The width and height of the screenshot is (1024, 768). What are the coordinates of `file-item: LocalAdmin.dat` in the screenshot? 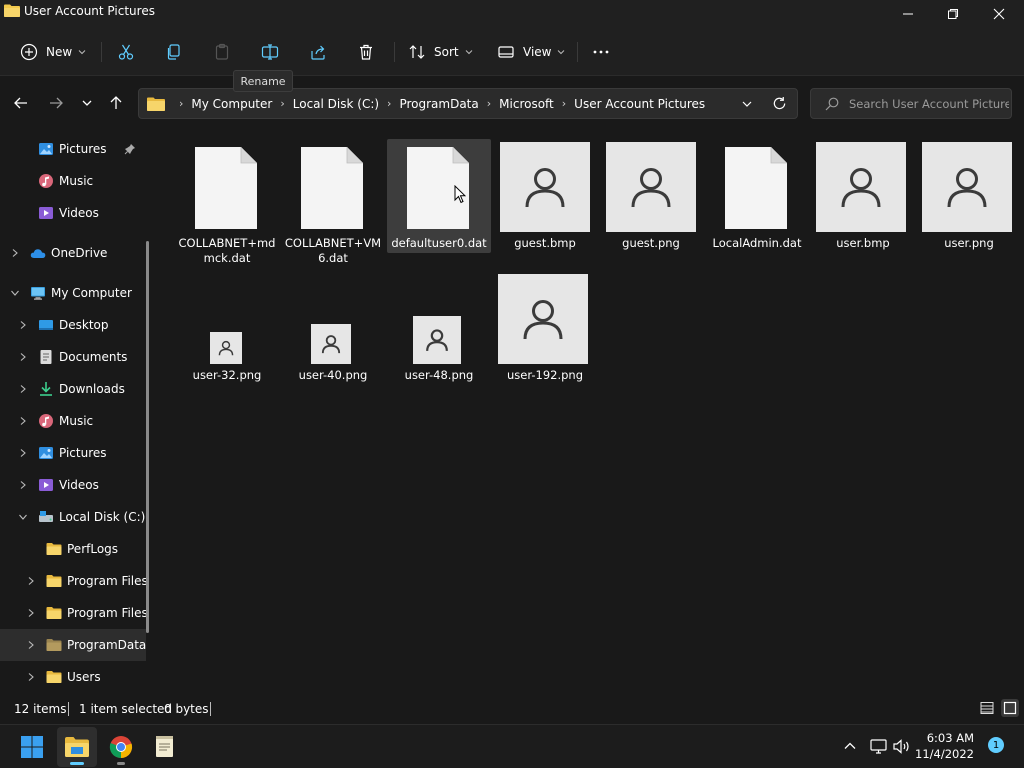 It's located at (757, 204).